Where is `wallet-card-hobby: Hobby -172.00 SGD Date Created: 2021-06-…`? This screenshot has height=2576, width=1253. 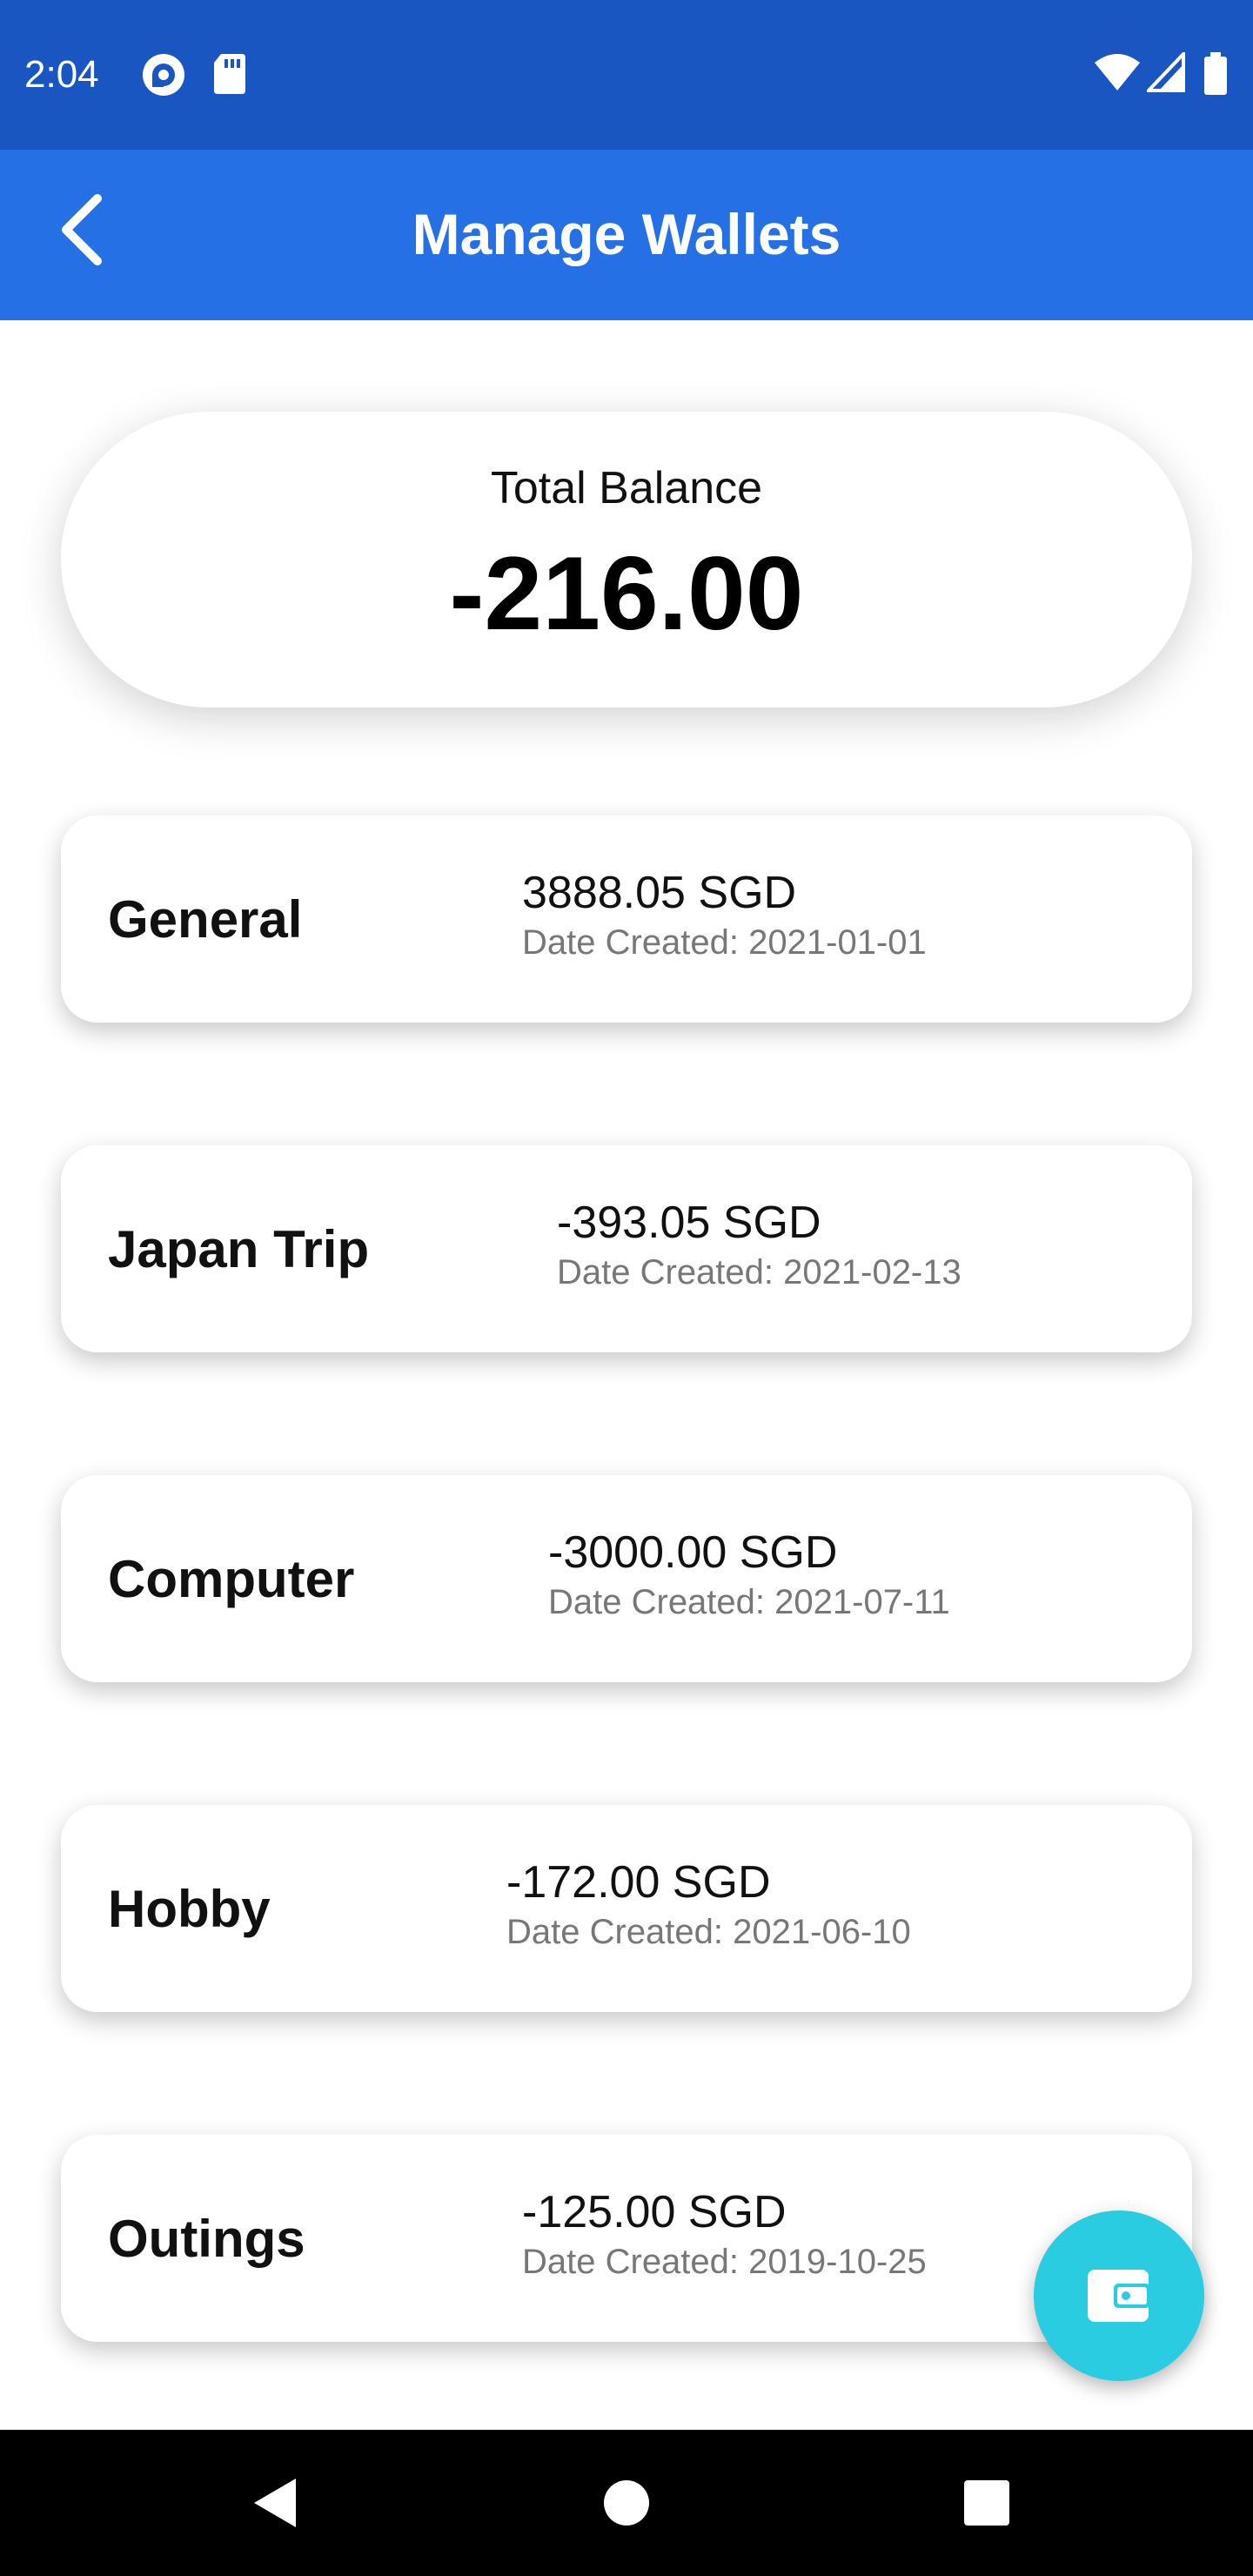
wallet-card-hobby: Hobby -172.00 SGD Date Created: 2021-06-… is located at coordinates (626, 1908).